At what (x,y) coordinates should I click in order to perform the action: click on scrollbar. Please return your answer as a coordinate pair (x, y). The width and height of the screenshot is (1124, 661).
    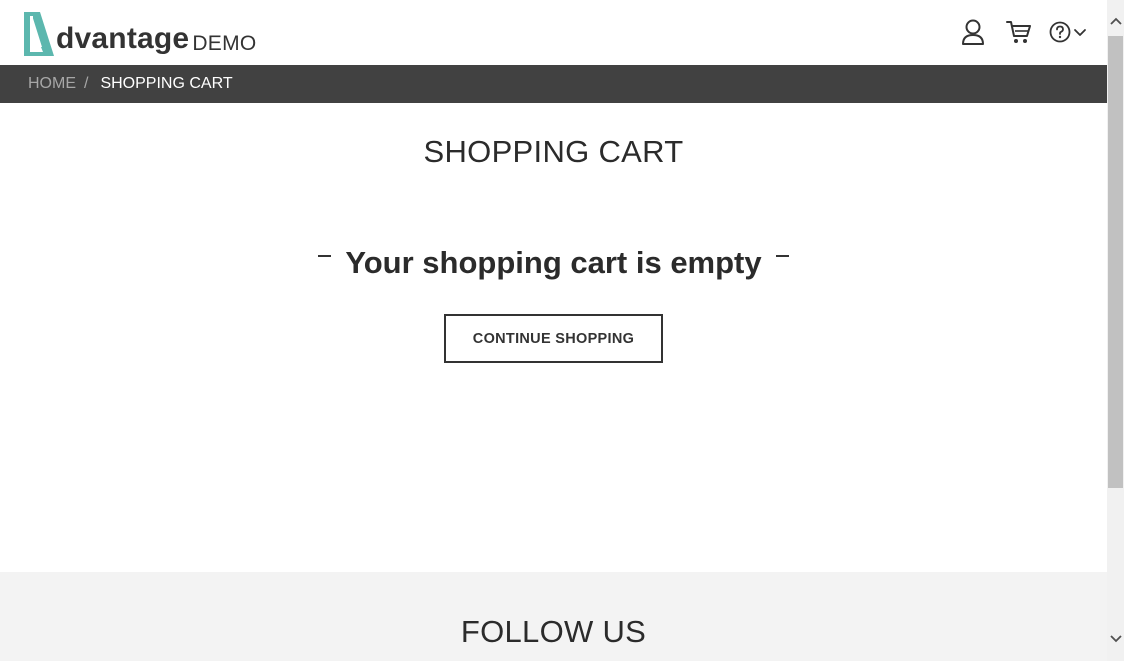
    Looking at the image, I should click on (1115, 330).